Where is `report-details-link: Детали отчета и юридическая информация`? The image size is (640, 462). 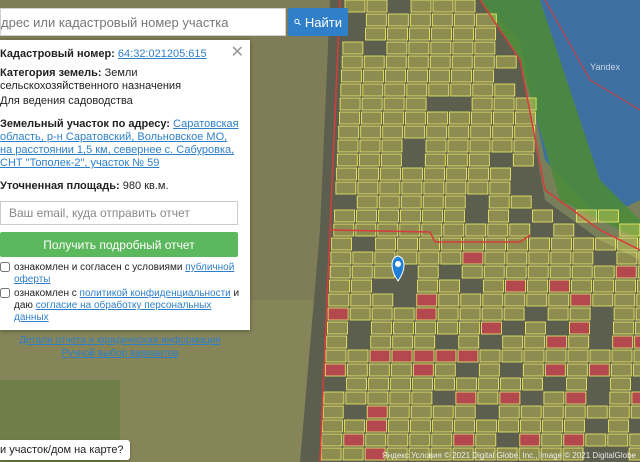
report-details-link: Детали отчета и юридическая информация is located at coordinates (120, 340).